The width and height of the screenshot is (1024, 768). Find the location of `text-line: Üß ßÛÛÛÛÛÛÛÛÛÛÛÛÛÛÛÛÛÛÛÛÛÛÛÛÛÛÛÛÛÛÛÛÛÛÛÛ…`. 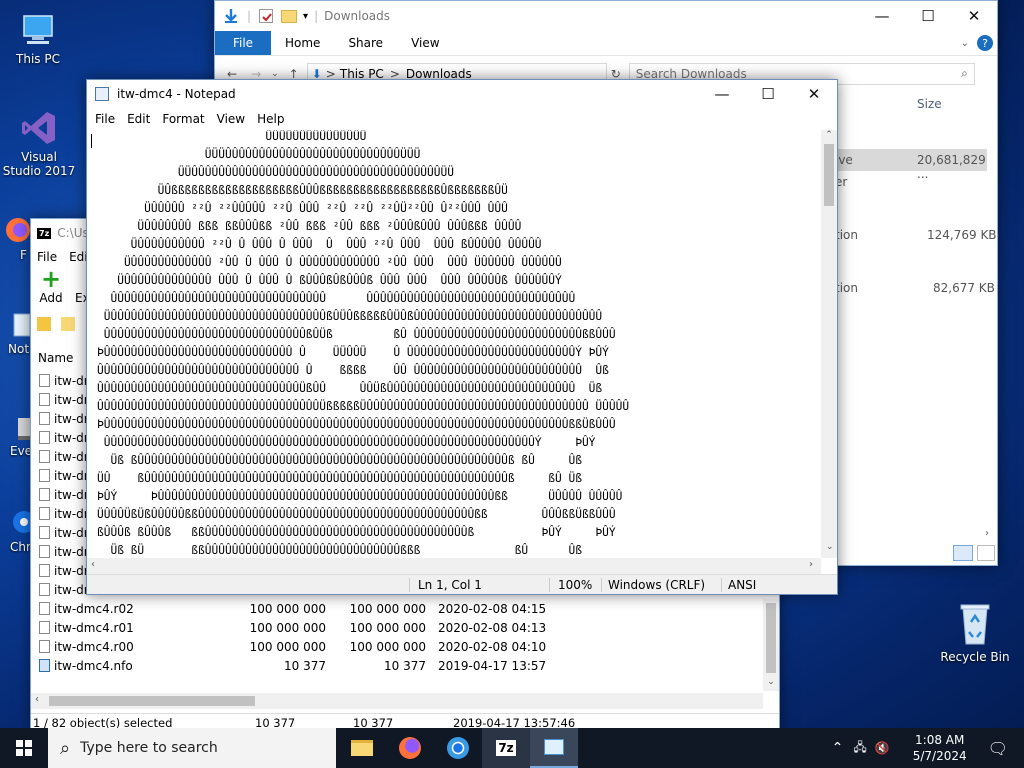

text-line: Üß ßÛÛÛÛÛÛÛÛÛÛÛÛÛÛÛÛÛÛÛÛÛÛÛÛÛÛÛÛÛÛÛÛÛÛÛÛ… is located at coordinates (339, 460).